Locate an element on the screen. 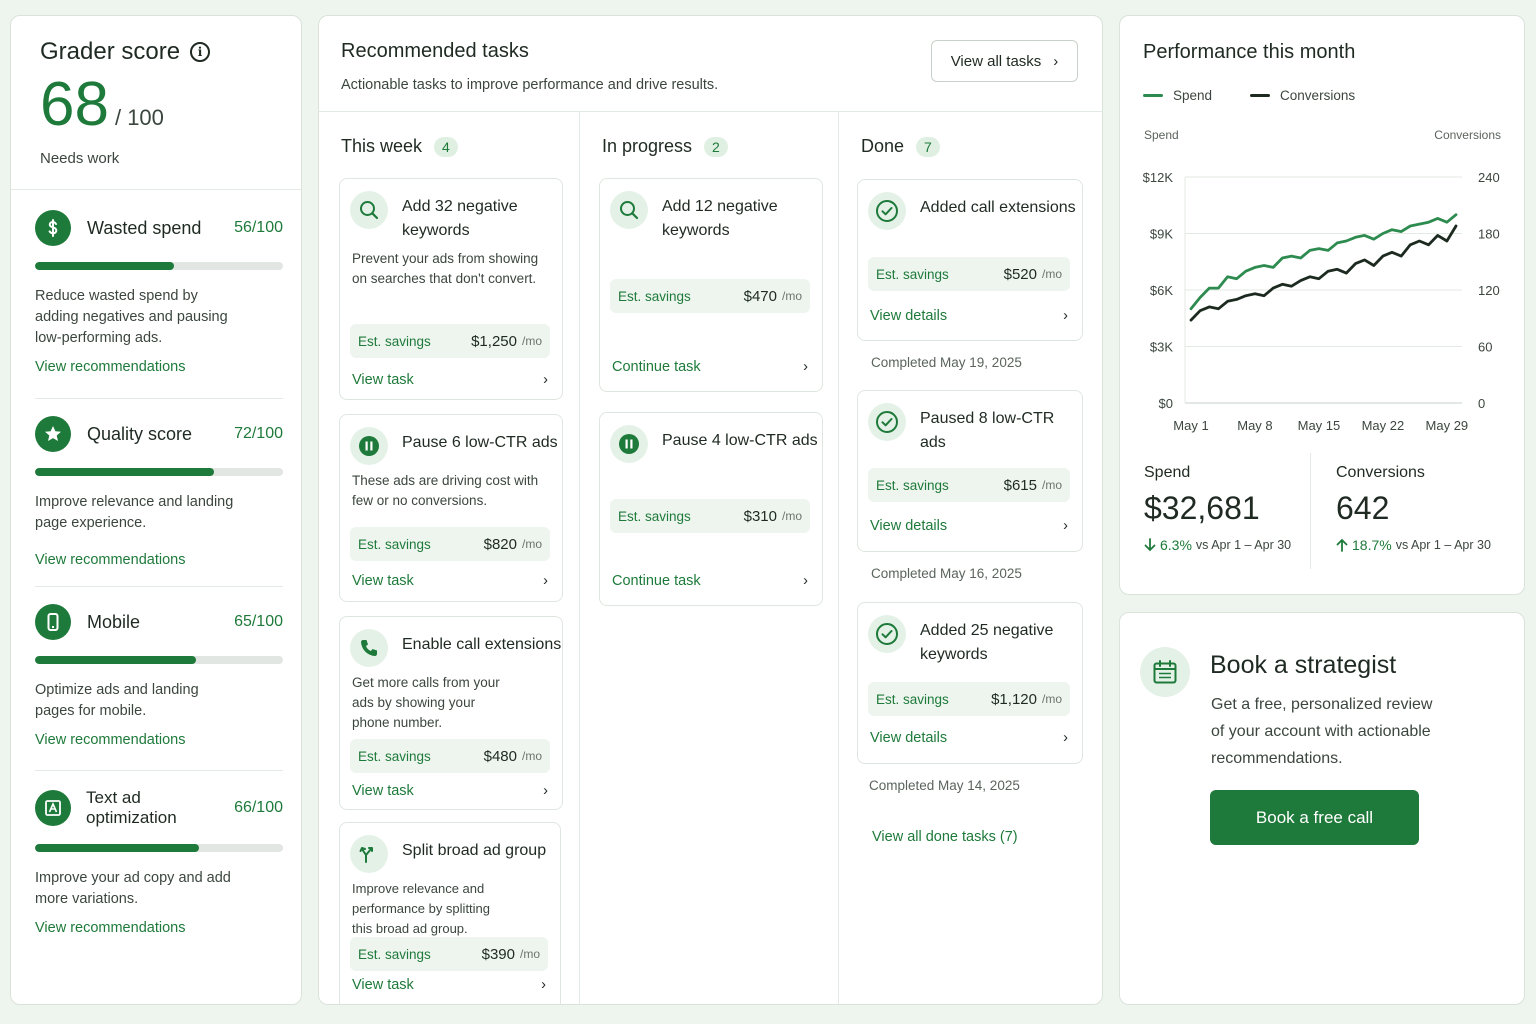 Image resolution: width=1536 pixels, height=1024 pixels. view-all-tasks-button: View all tasks › is located at coordinates (1004, 61).